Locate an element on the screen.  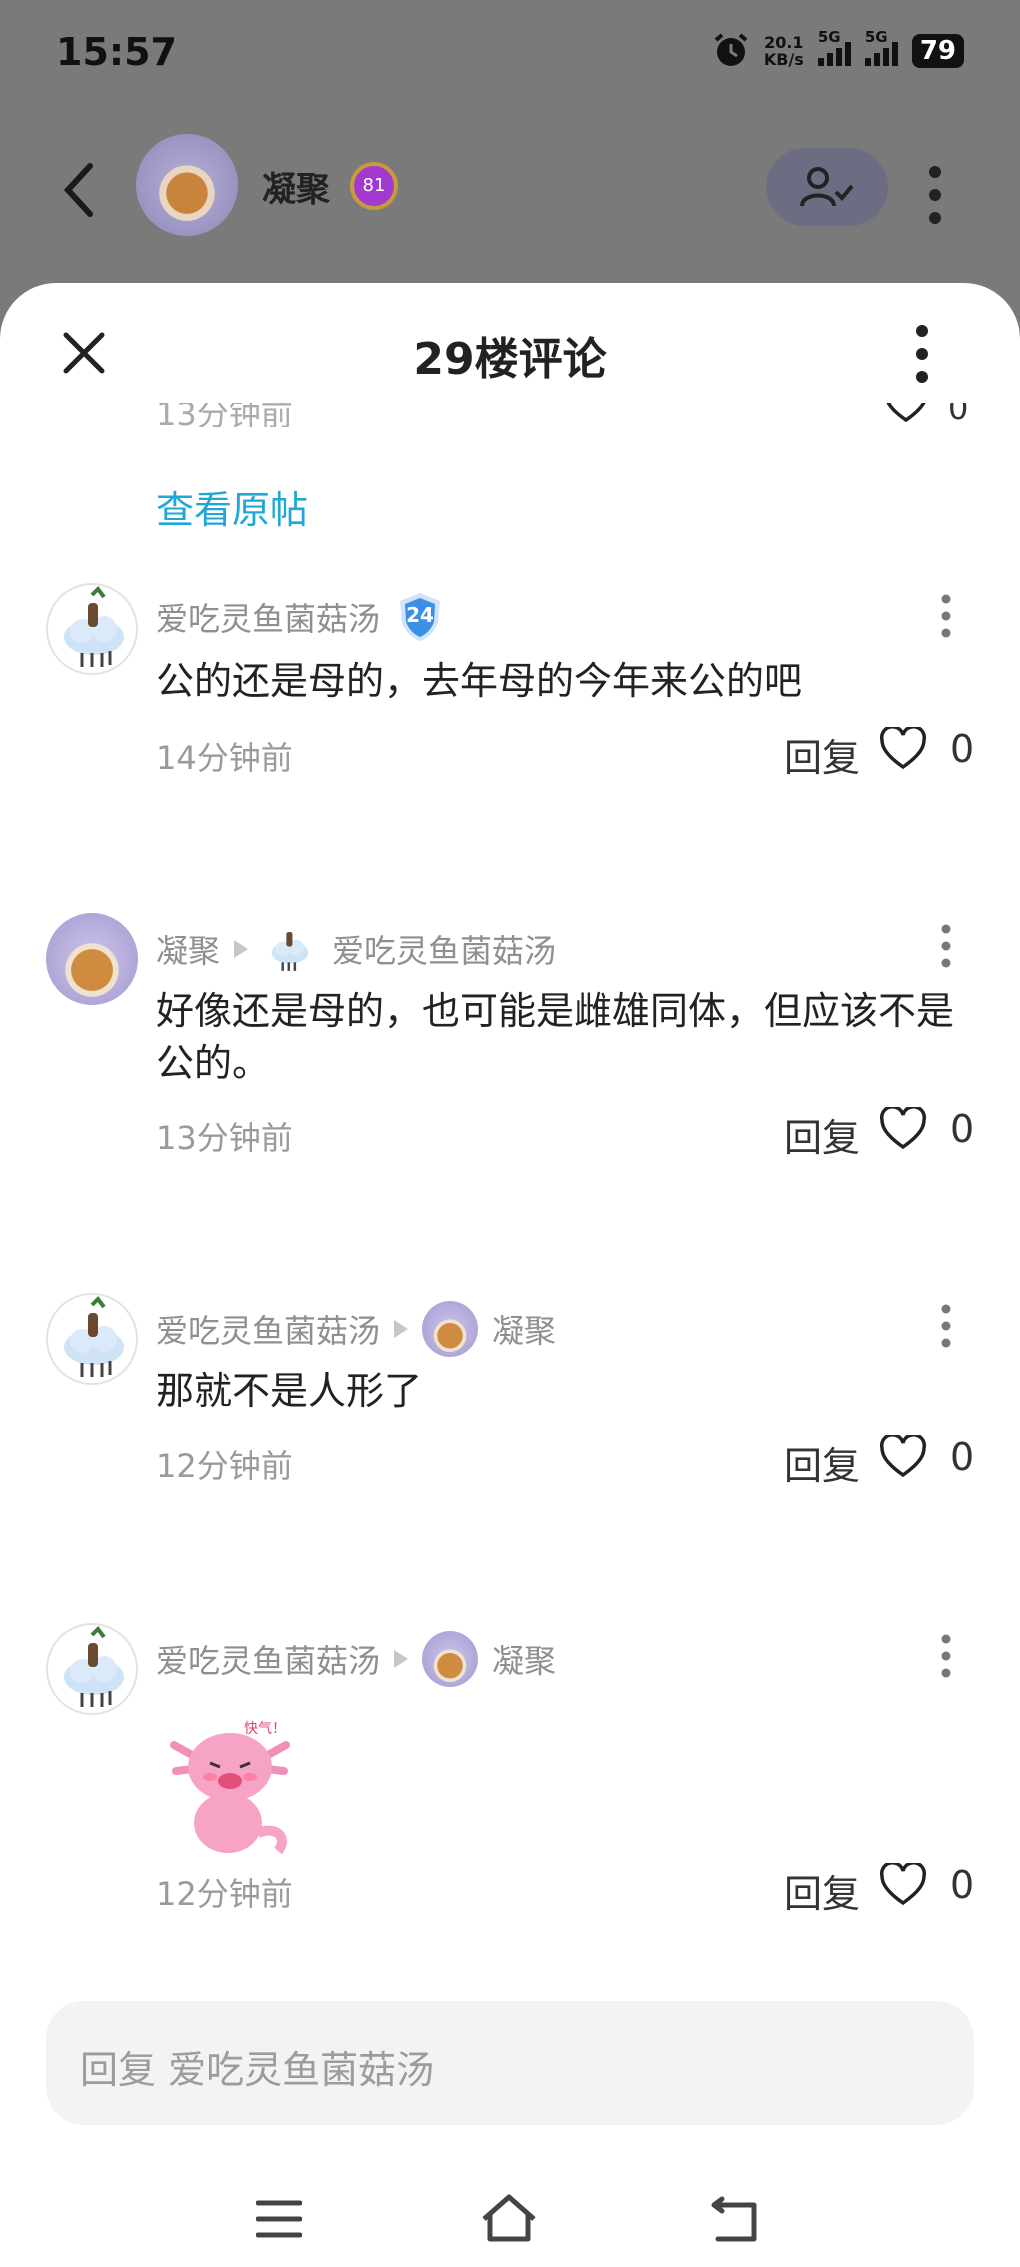
shield-badge-icon: 24 is located at coordinates (420, 617).